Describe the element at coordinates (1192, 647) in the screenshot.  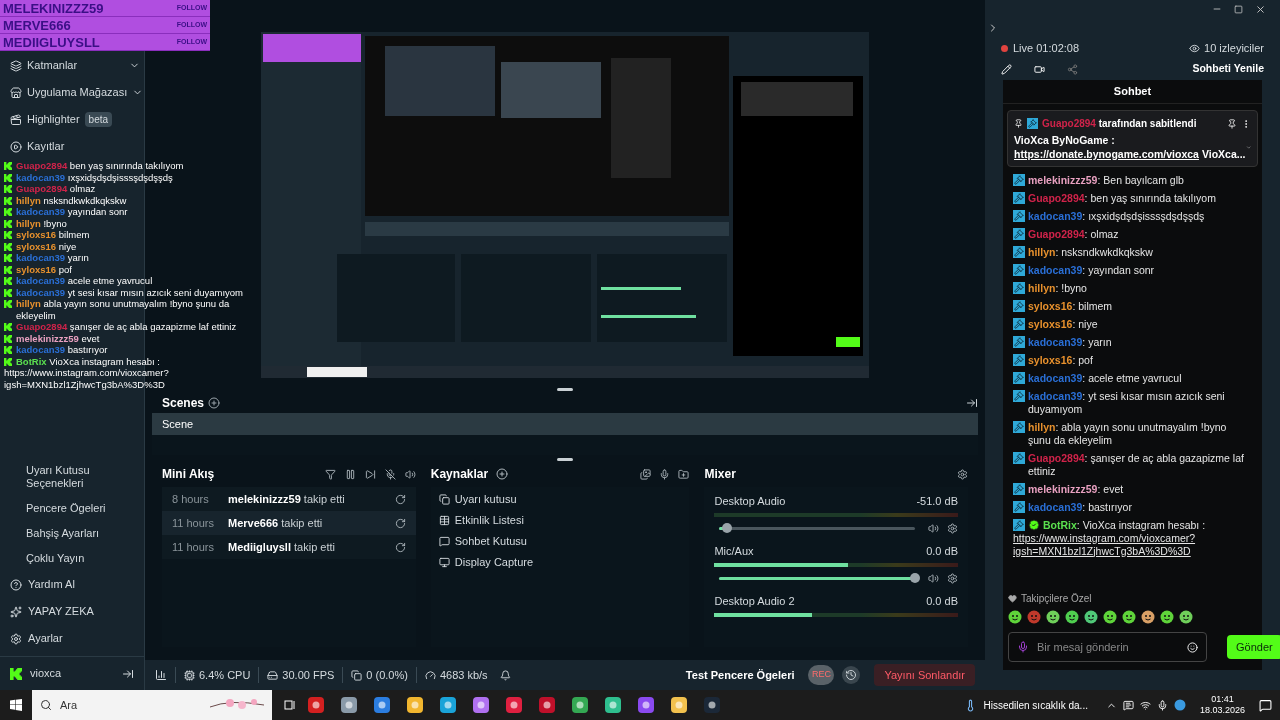
I see `emoji-icon` at that location.